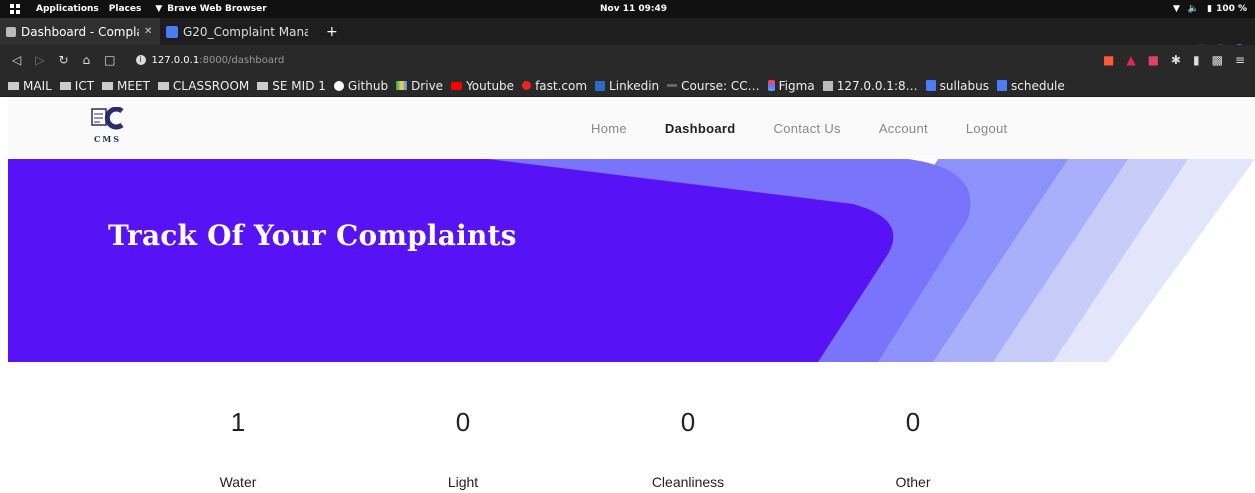  Describe the element at coordinates (807, 128) in the screenshot. I see `nav-contact-us: Contact Us` at that location.